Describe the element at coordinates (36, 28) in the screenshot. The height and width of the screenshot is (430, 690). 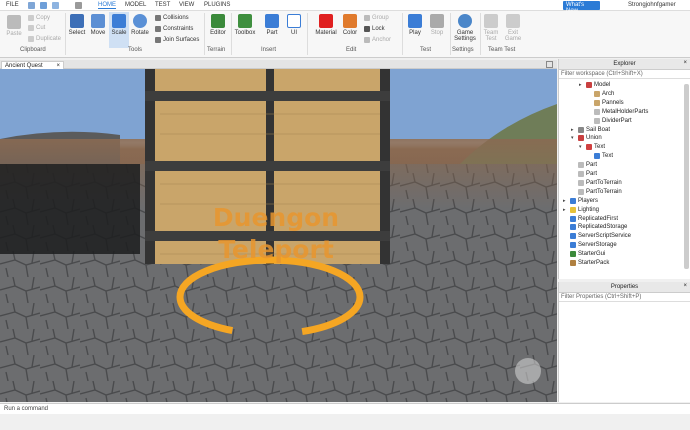
I see `cut-button: Cut` at that location.